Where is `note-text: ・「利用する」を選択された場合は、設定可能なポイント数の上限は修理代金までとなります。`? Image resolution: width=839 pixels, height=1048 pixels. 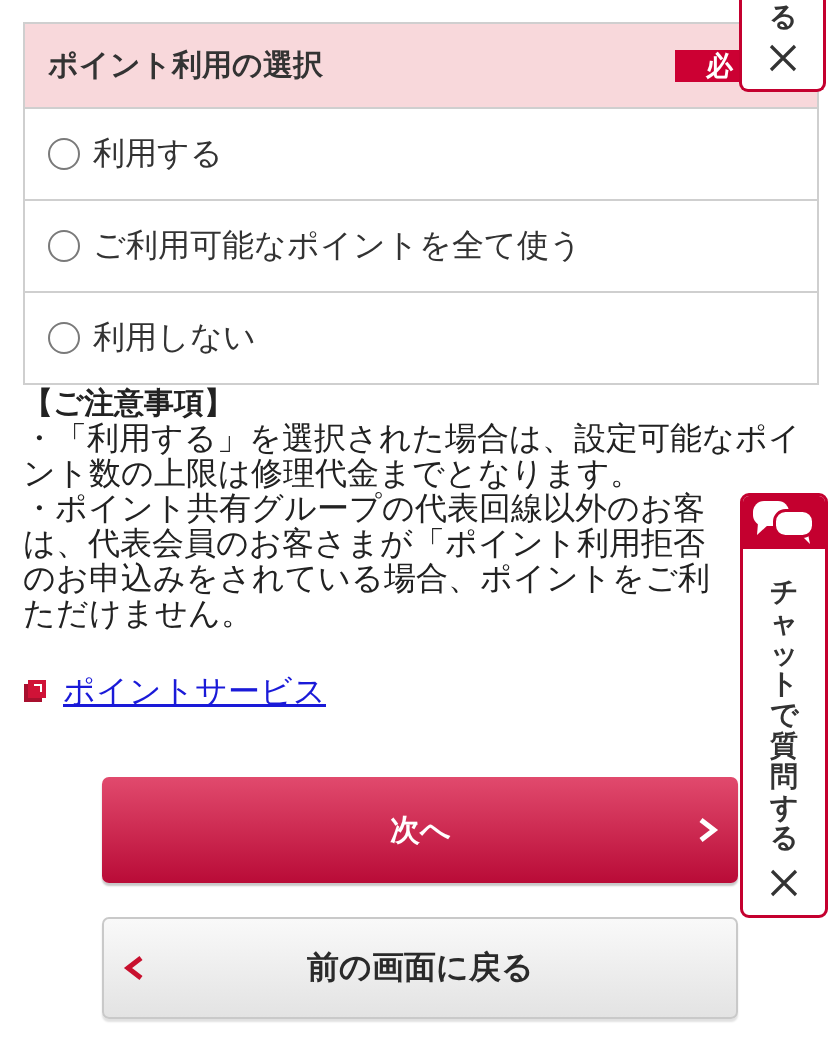 note-text: ・「利用する」を選択された場合は、設定可能なポイント数の上限は修理代金までとなります。 is located at coordinates (412, 456).